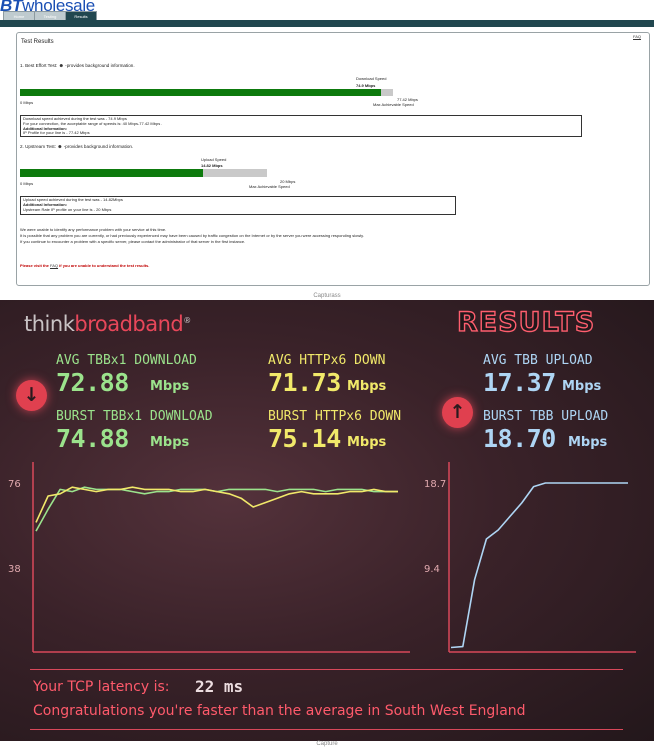  Describe the element at coordinates (371, 78) in the screenshot. I see `download-speed-caption: Download Speed` at that location.